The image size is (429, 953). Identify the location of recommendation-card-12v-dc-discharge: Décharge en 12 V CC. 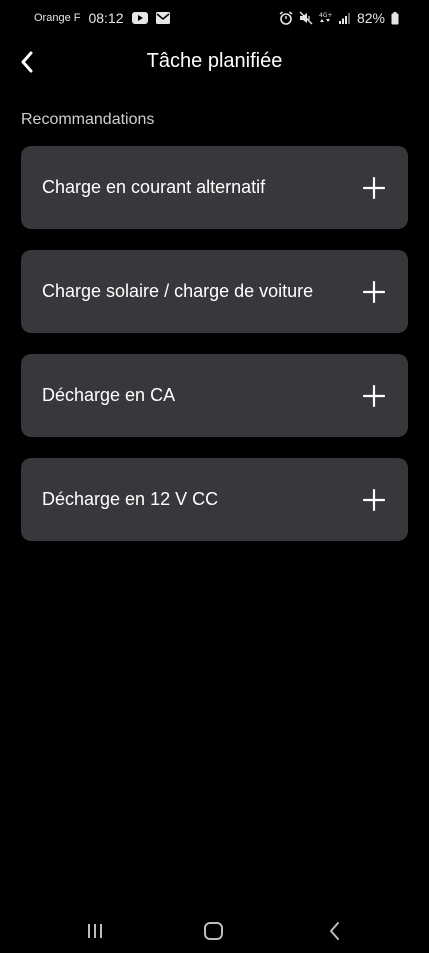
(214, 499).